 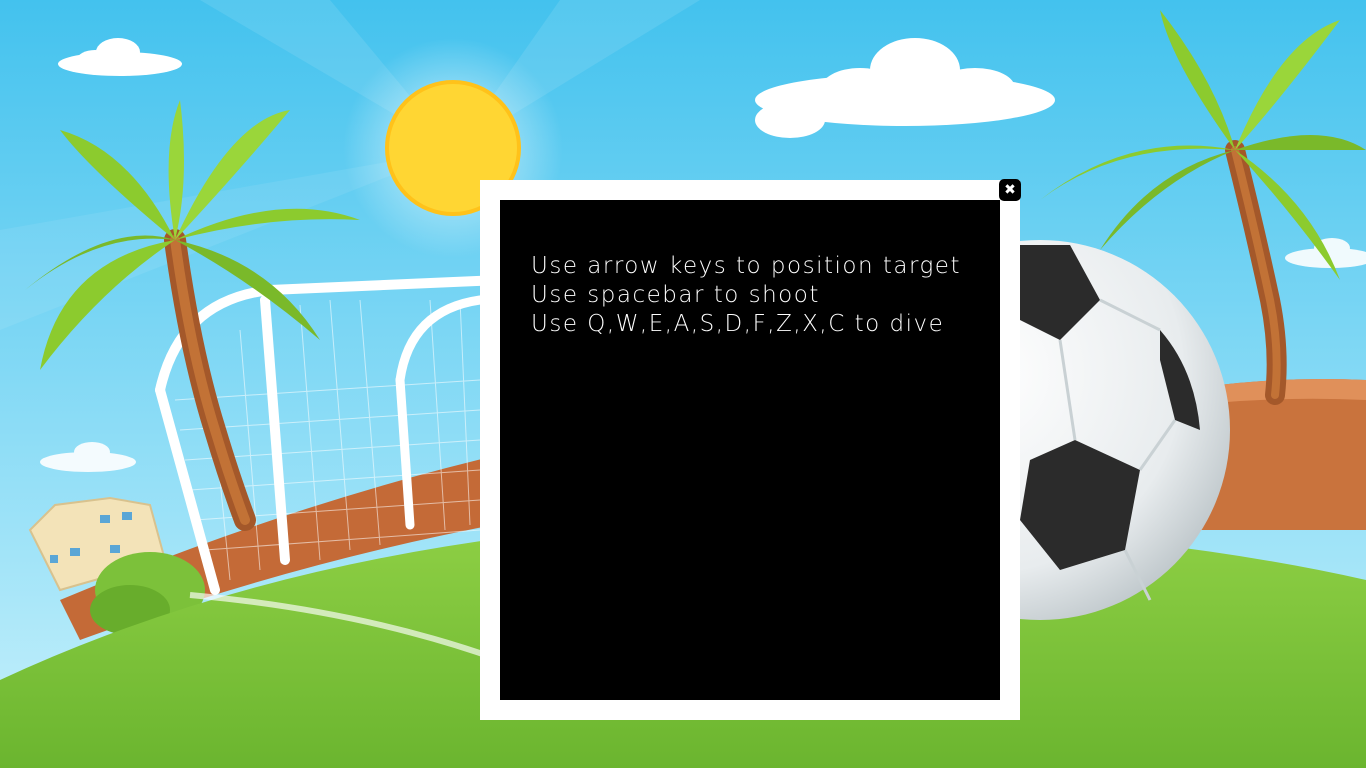 I want to click on instruction-line: Use arrow keys to position target, so click(x=746, y=266).